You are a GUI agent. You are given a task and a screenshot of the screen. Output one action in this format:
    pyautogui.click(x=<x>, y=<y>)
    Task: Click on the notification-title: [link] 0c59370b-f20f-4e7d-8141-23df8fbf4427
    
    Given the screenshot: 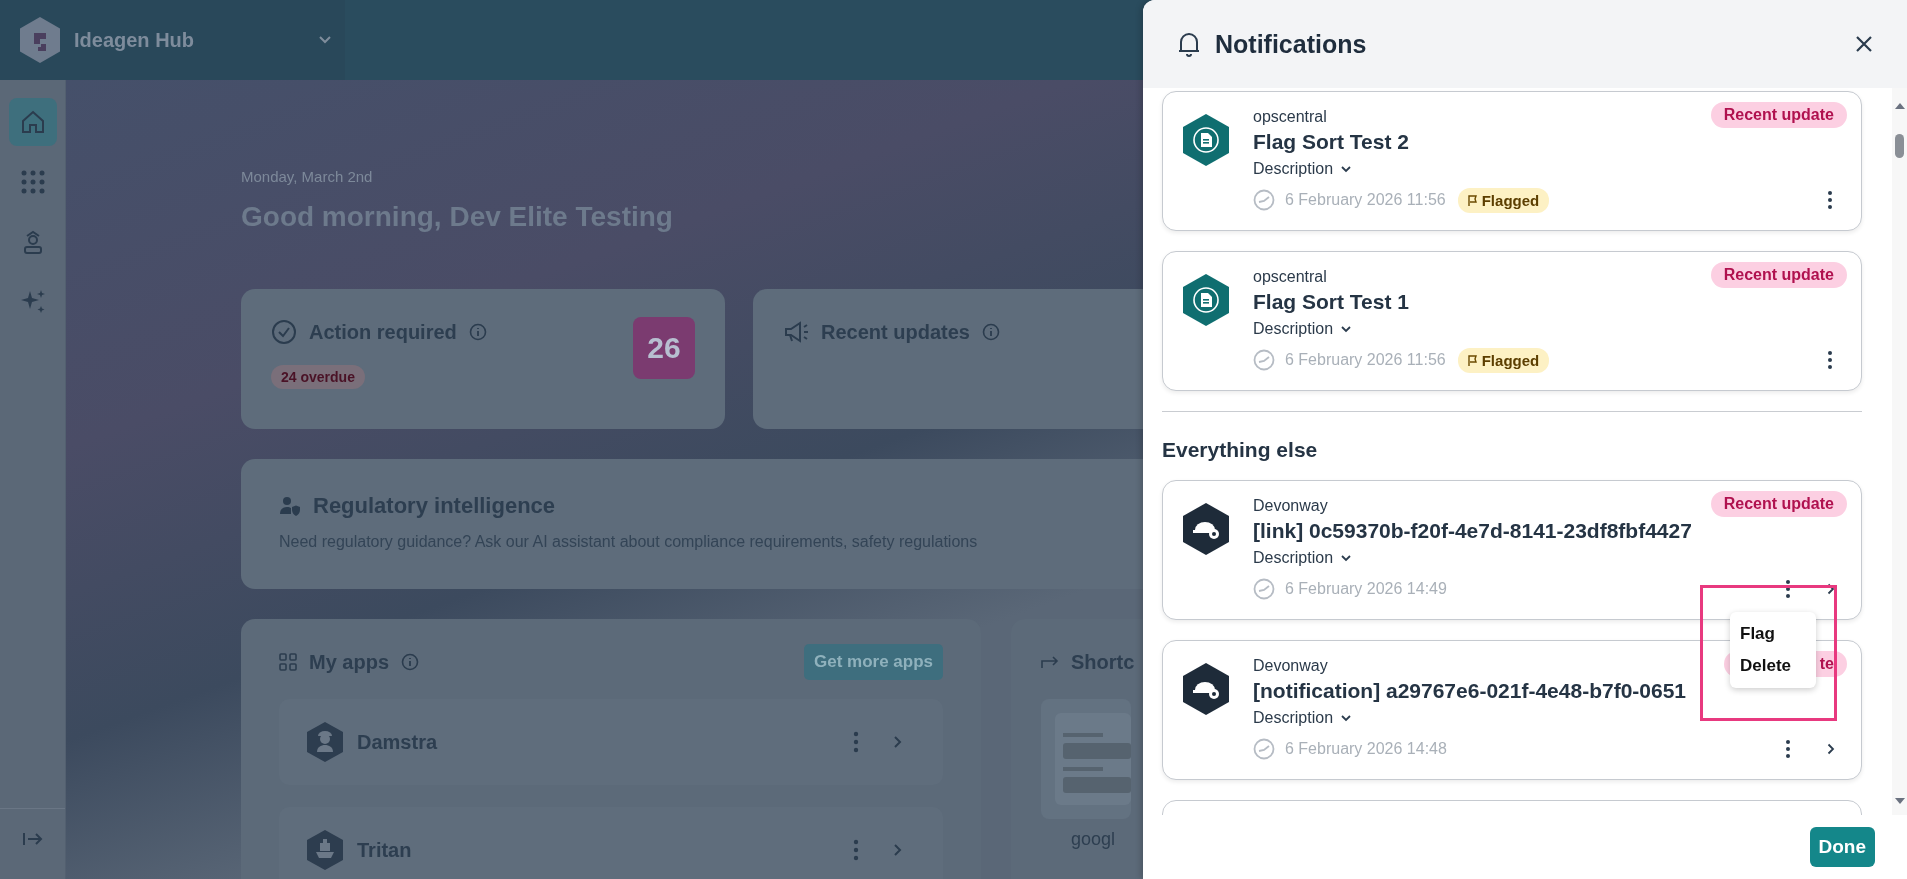 What is the action you would take?
    pyautogui.click(x=1472, y=531)
    